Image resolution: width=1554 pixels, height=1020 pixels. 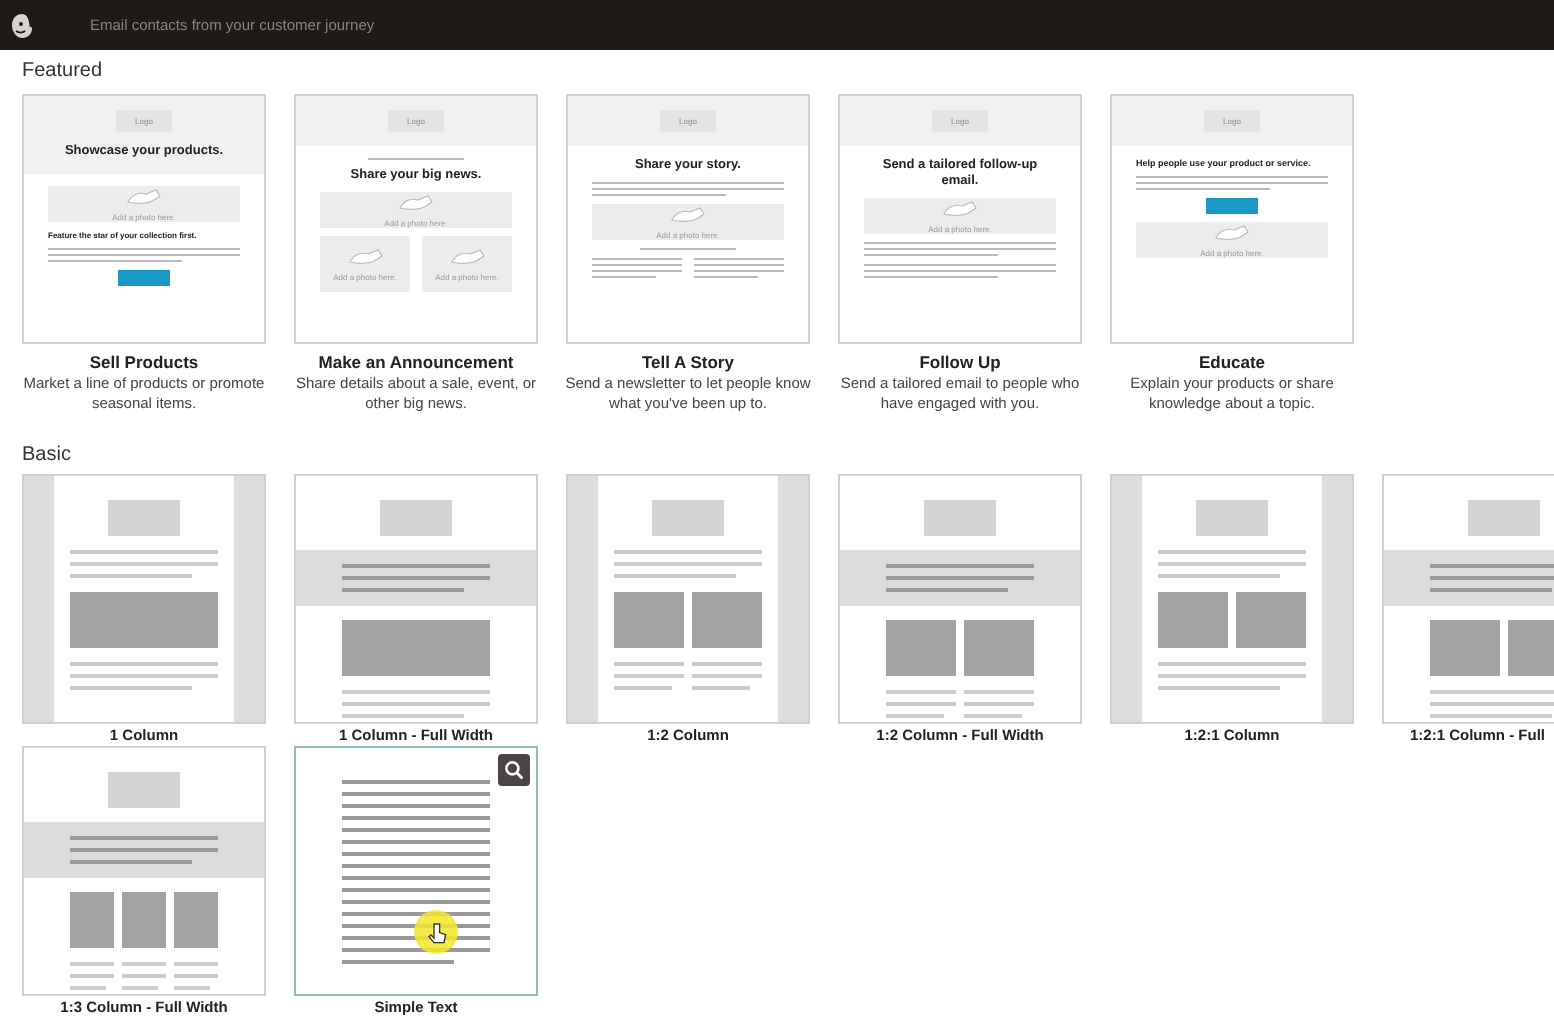 I want to click on logo-icon, so click(x=22, y=25).